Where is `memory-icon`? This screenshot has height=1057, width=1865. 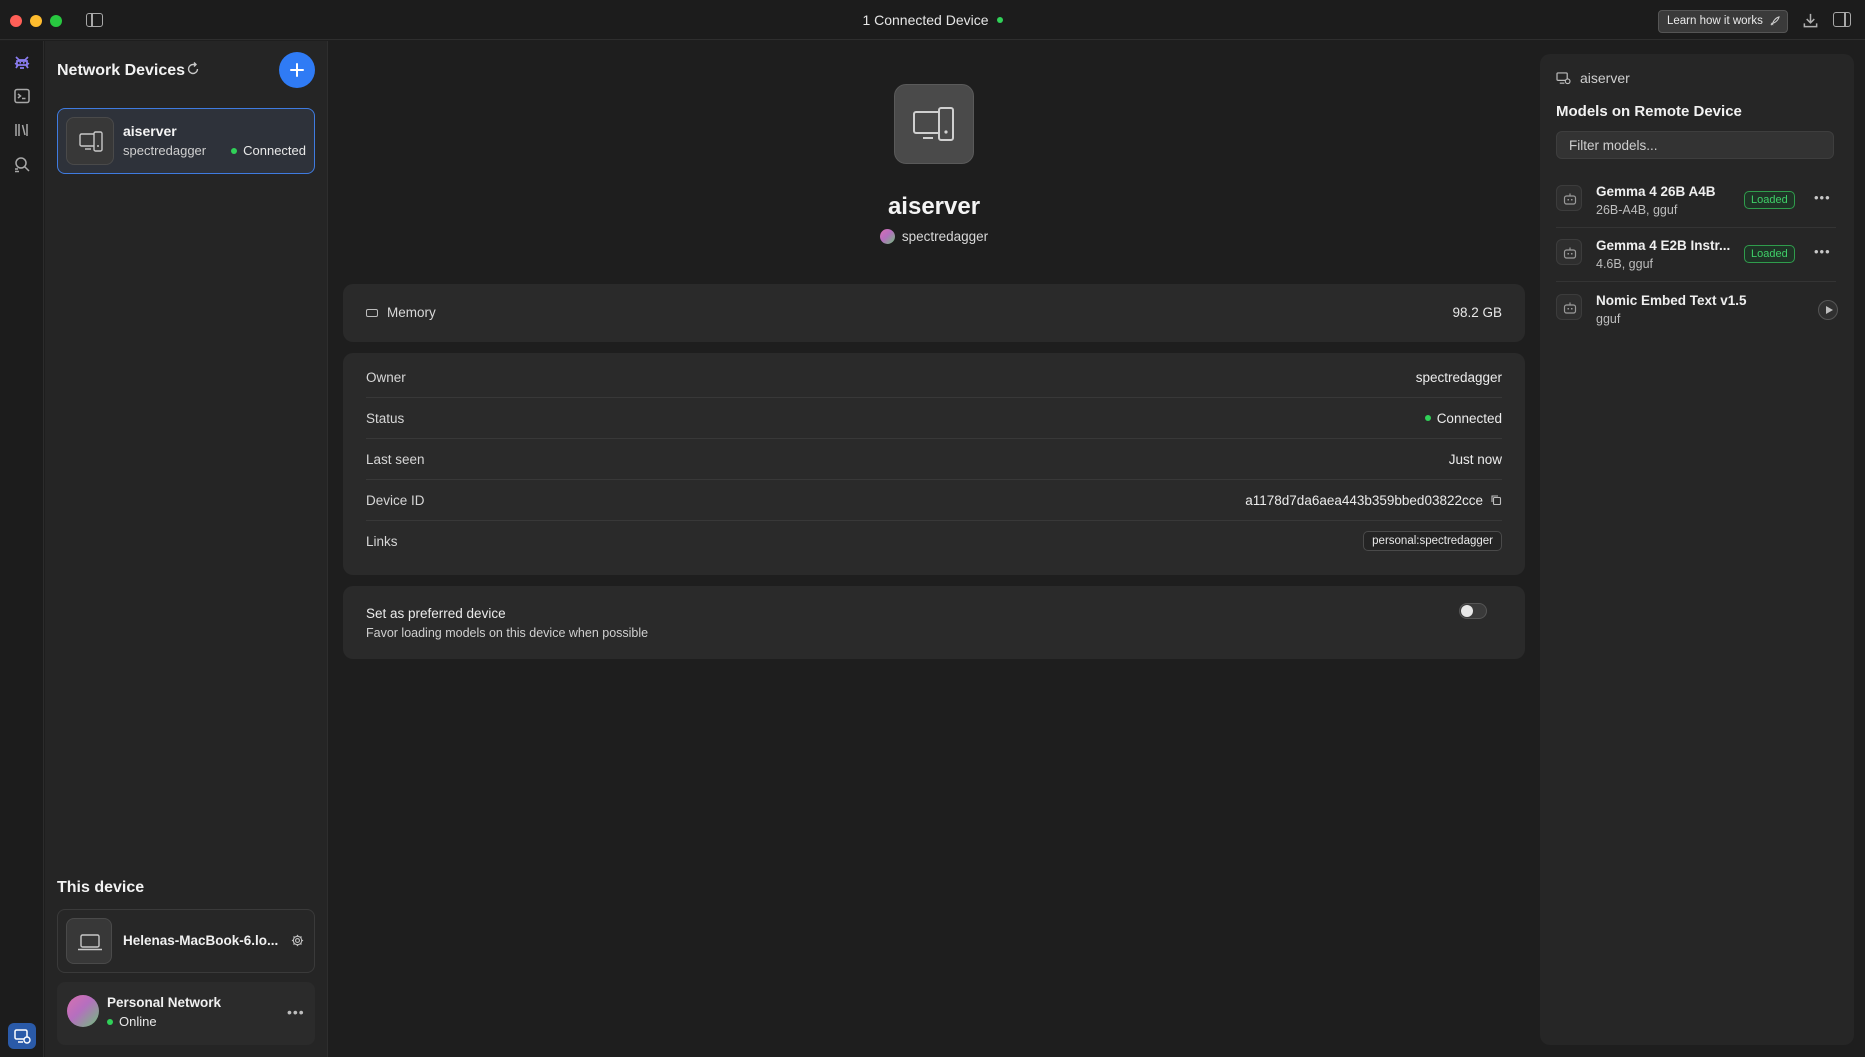
memory-icon is located at coordinates (372, 313).